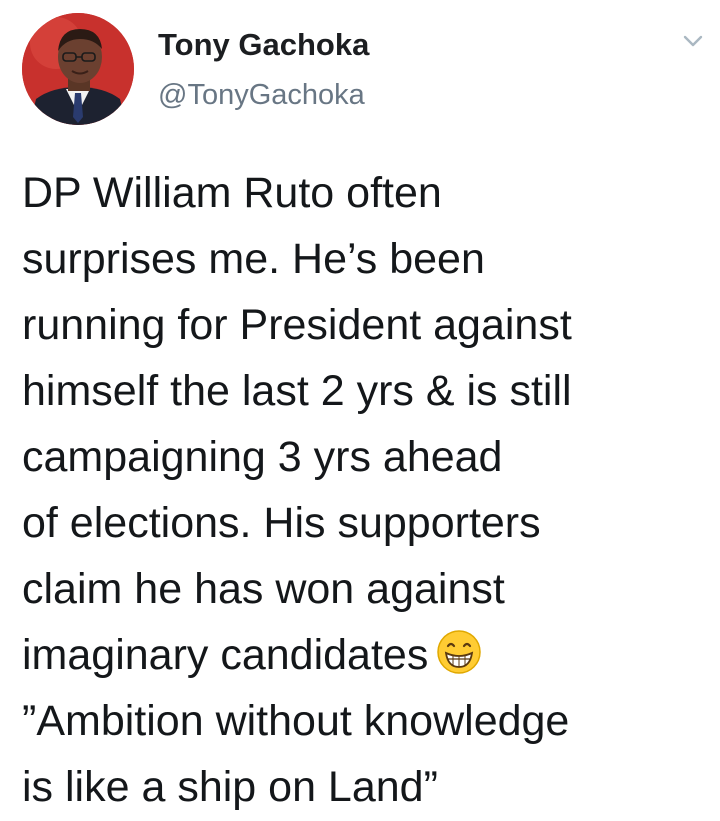  What do you see at coordinates (459, 651) in the screenshot?
I see `grinning-face-icon` at bounding box center [459, 651].